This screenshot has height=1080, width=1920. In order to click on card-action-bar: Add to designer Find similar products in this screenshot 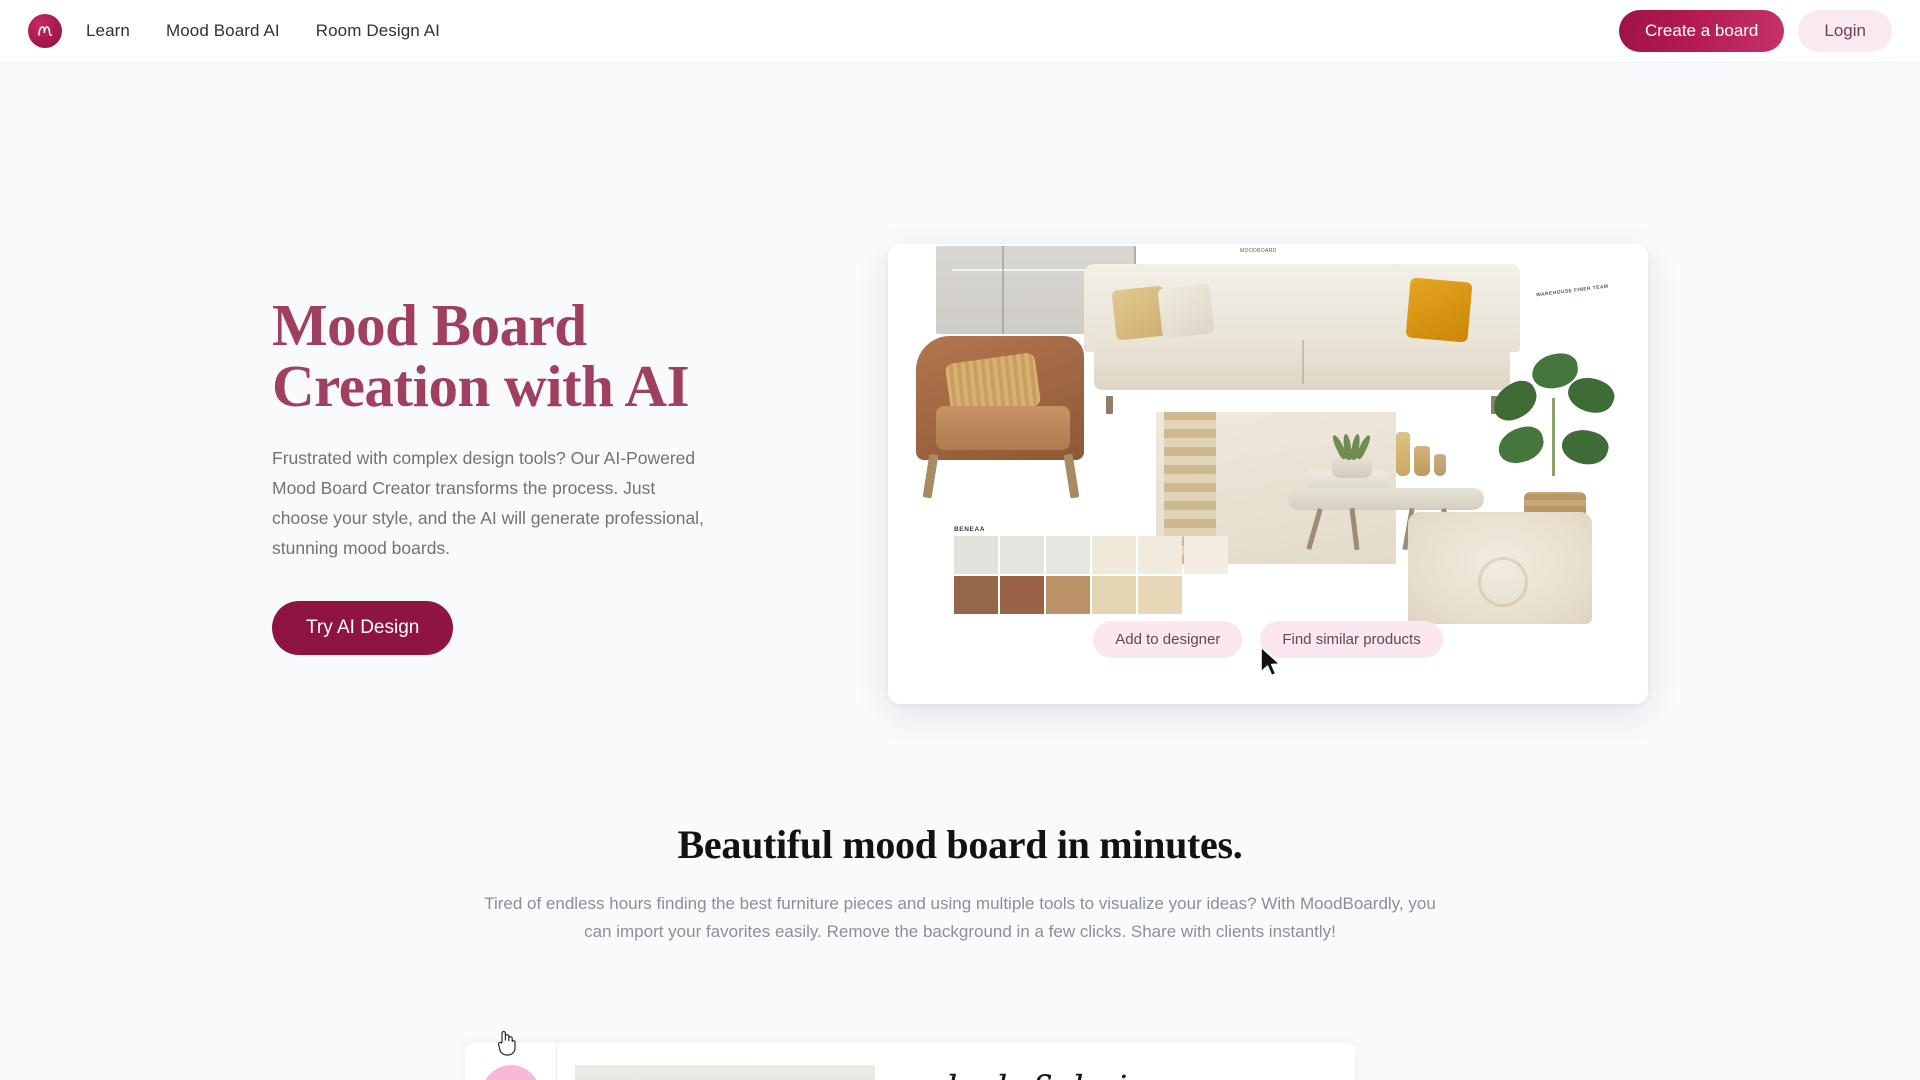, I will do `click(1268, 639)`.